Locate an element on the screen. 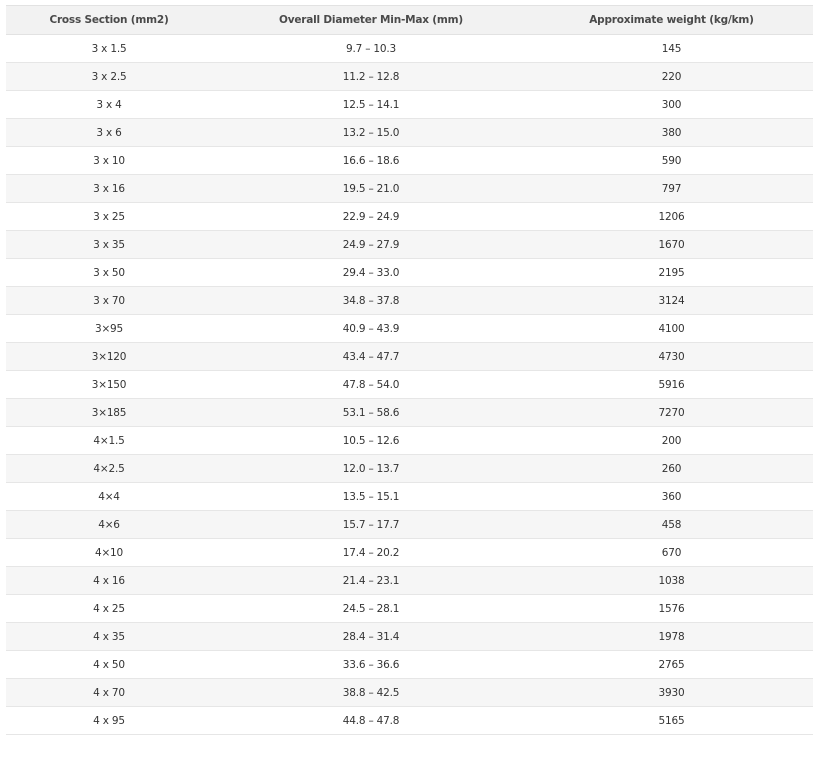  table-row: 3 x 70 34.8 – 37.8 3124 is located at coordinates (409, 300).